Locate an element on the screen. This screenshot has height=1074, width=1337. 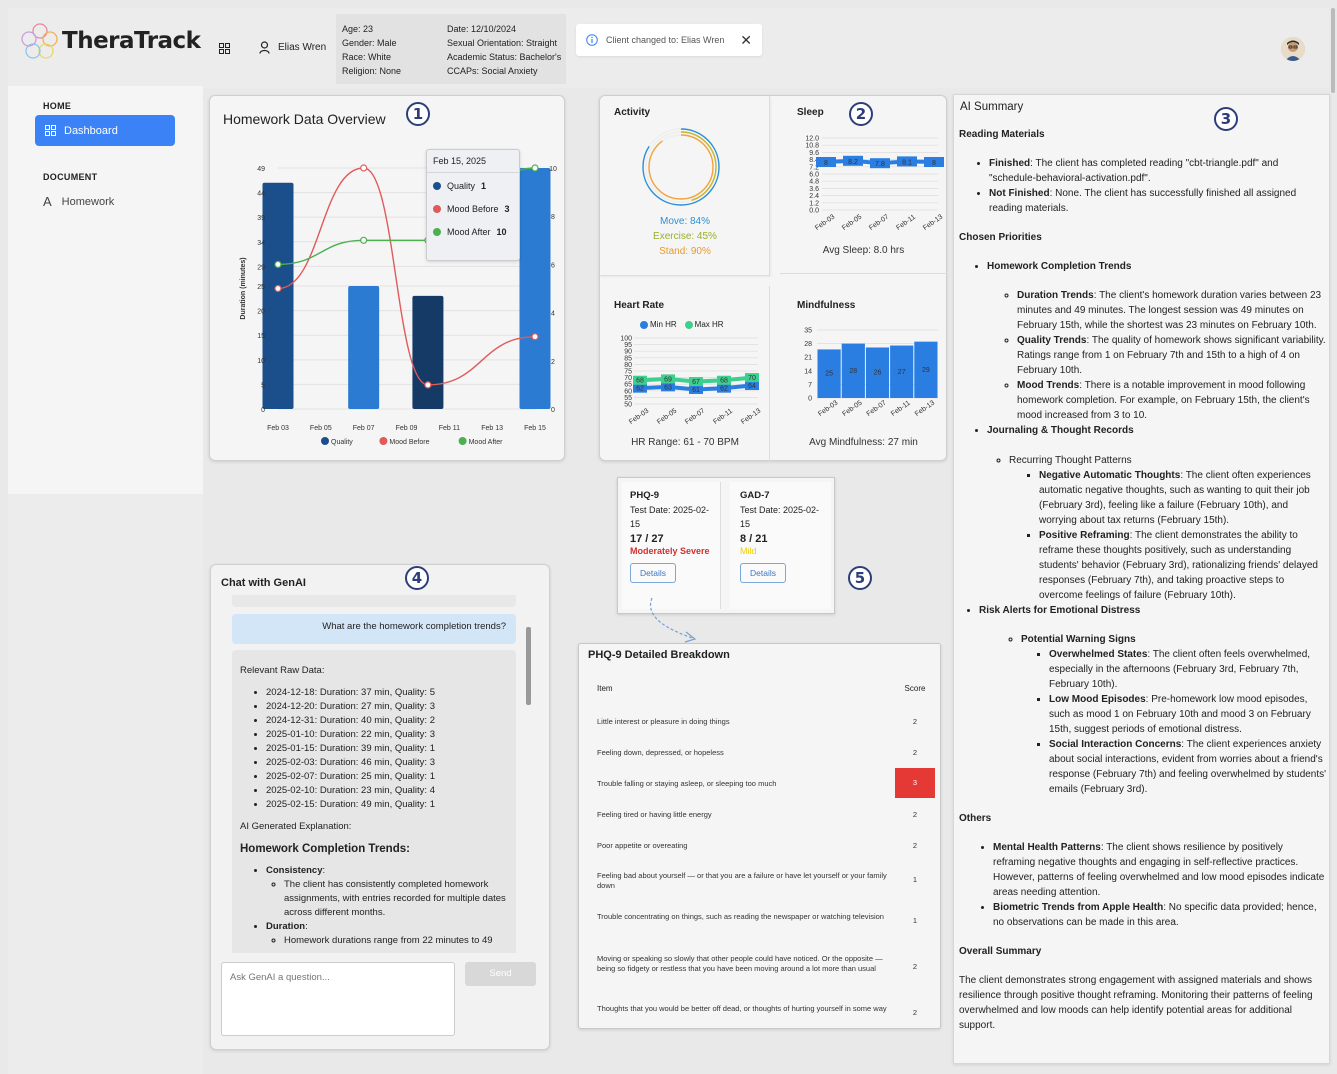
phq9-score: 17 / 27 is located at coordinates (647, 539).